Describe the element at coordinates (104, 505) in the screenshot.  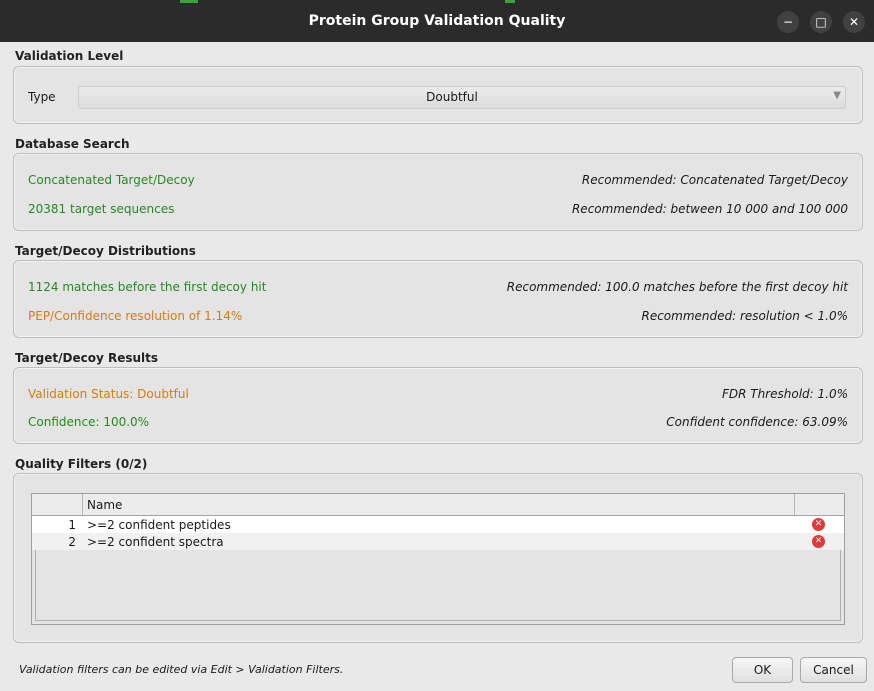
I see `name-column-header: Name` at that location.